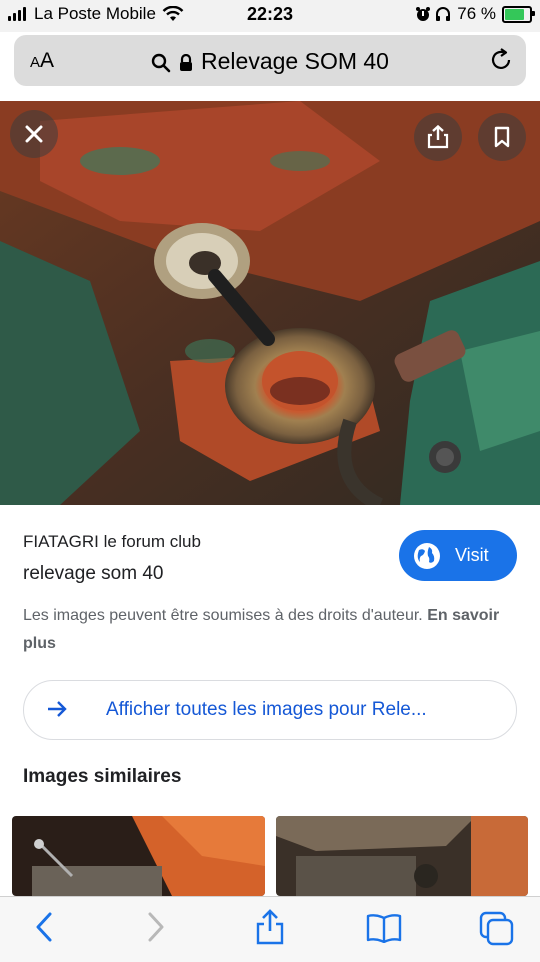 The image size is (540, 962). I want to click on url-display: Relevage SOM 40, so click(270, 61).